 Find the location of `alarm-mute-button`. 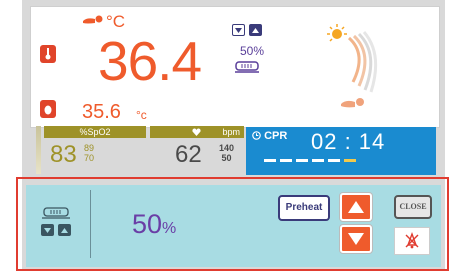

alarm-mute-button is located at coordinates (412, 241).